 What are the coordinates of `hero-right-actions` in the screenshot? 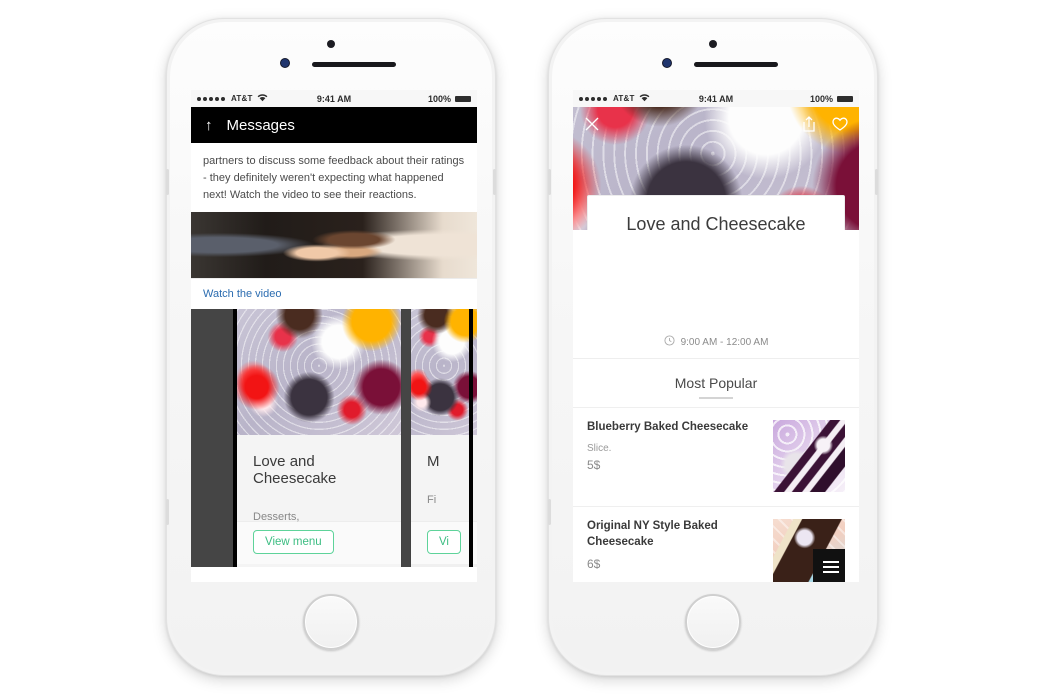 It's located at (825, 126).